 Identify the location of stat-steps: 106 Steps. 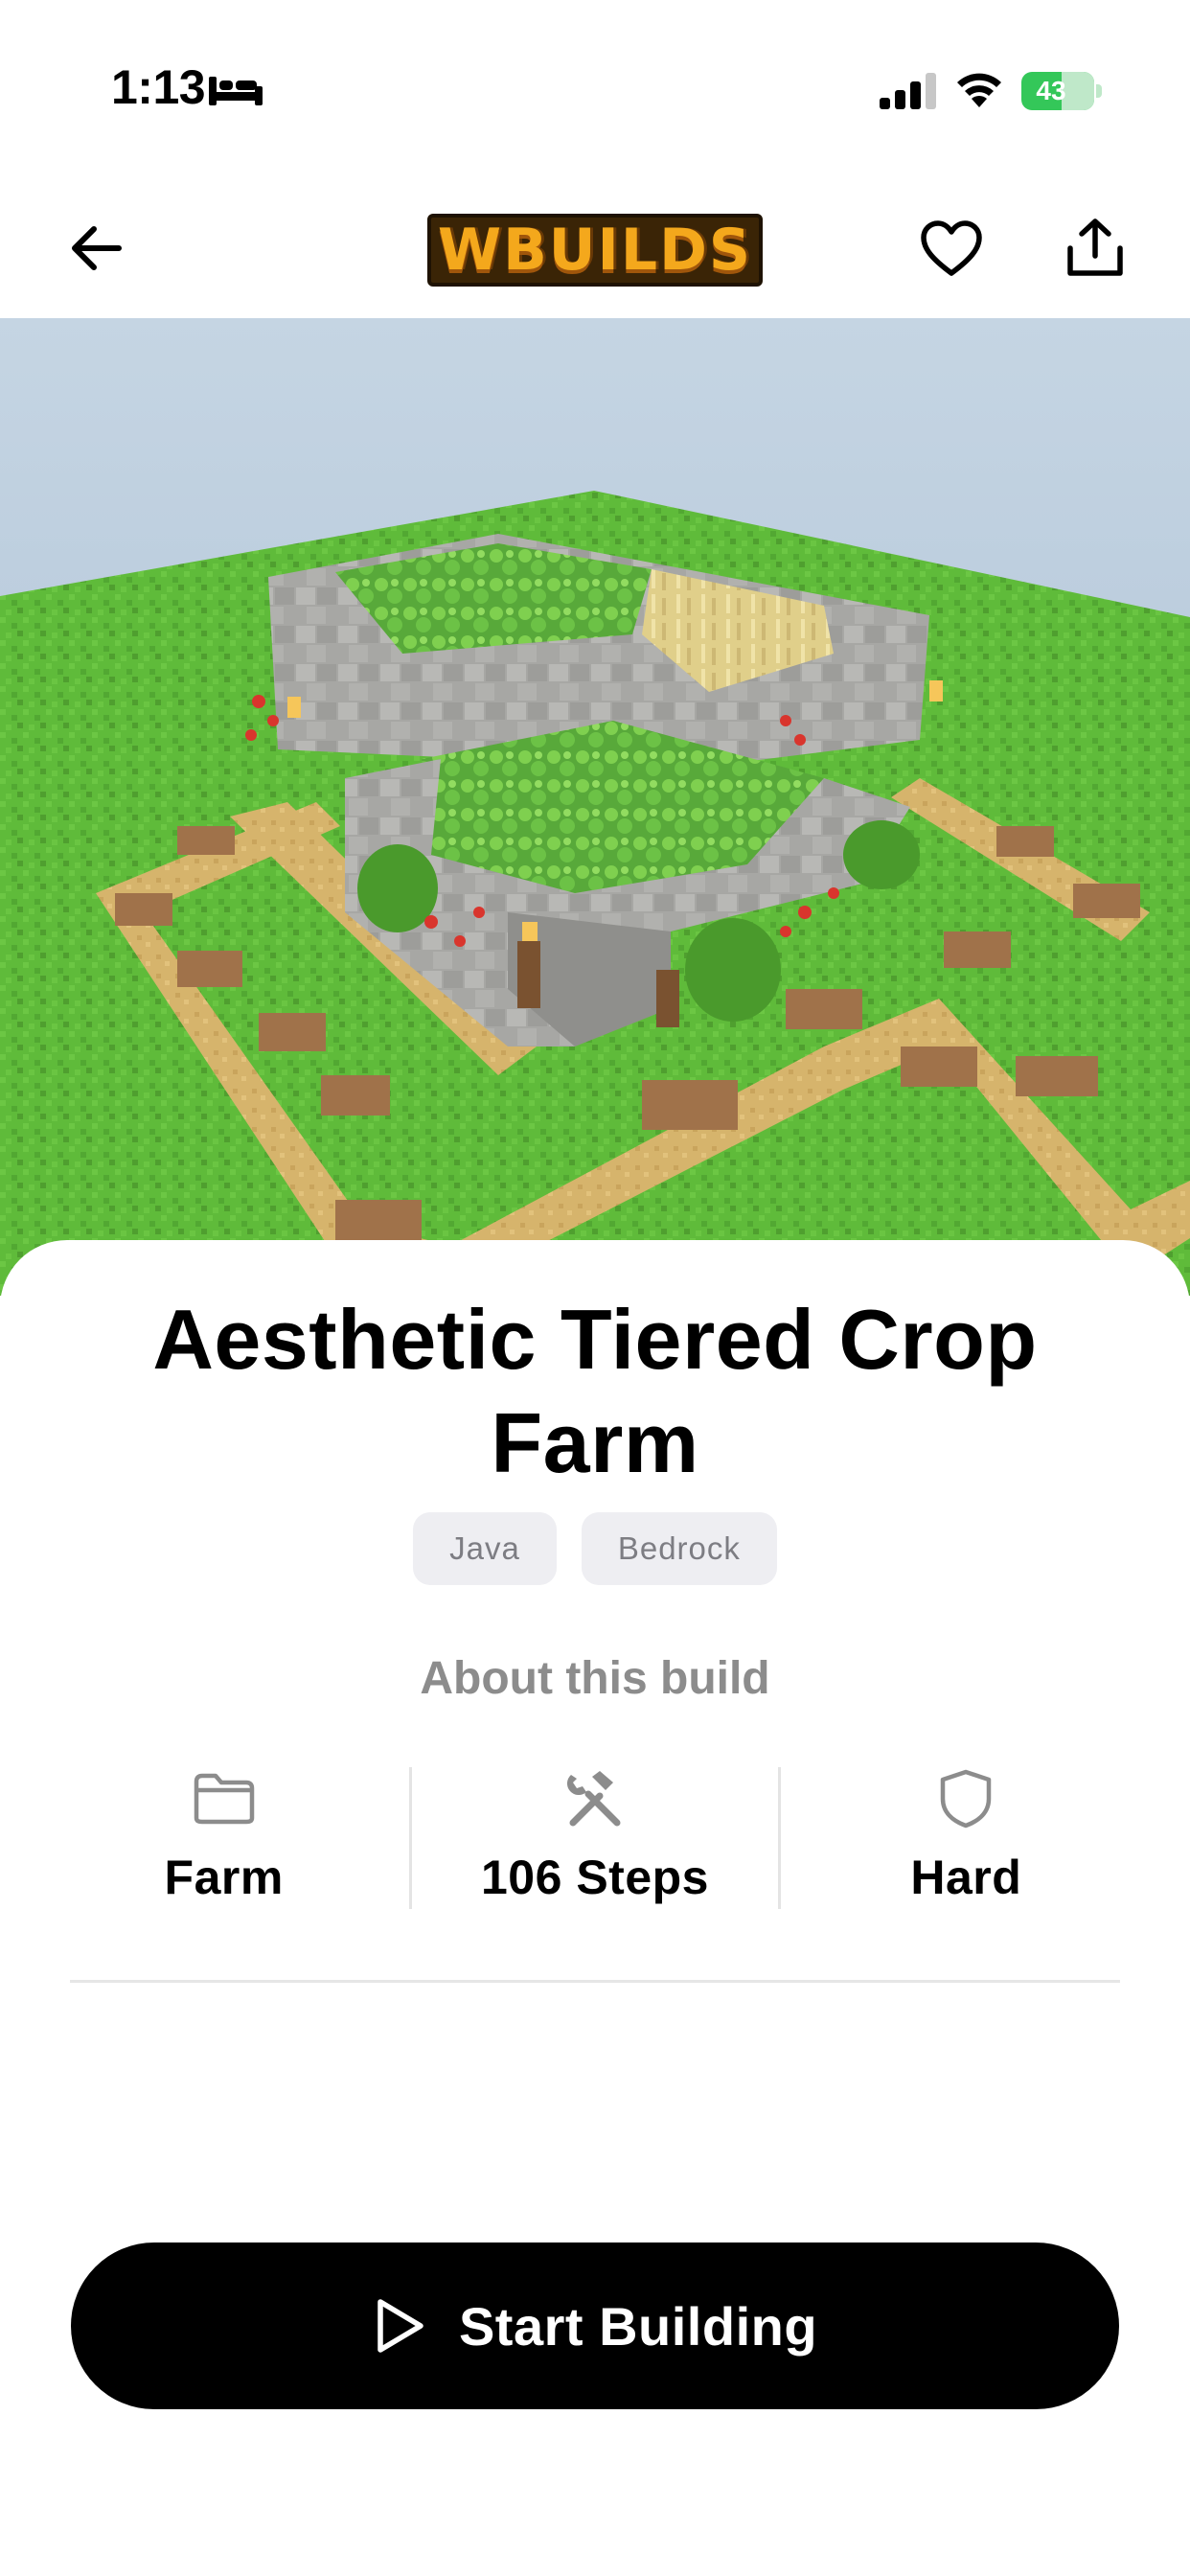
(595, 1838).